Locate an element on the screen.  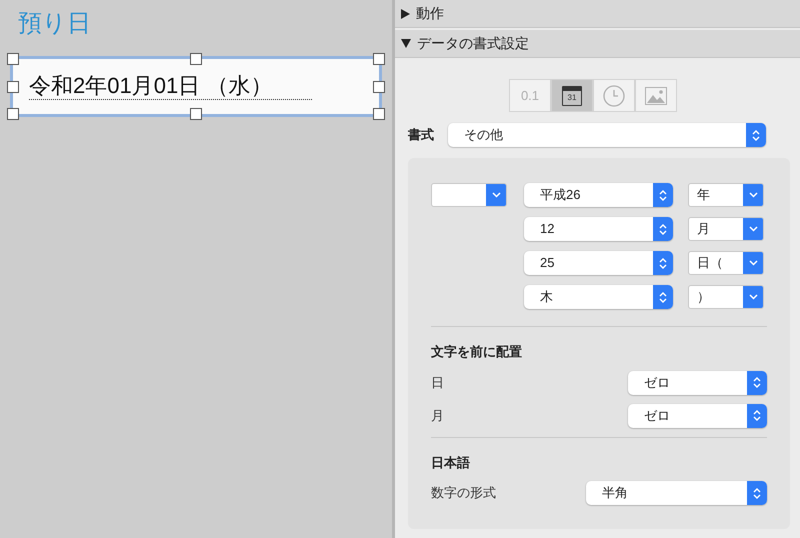
group-heading: 日本語 is located at coordinates (451, 463).